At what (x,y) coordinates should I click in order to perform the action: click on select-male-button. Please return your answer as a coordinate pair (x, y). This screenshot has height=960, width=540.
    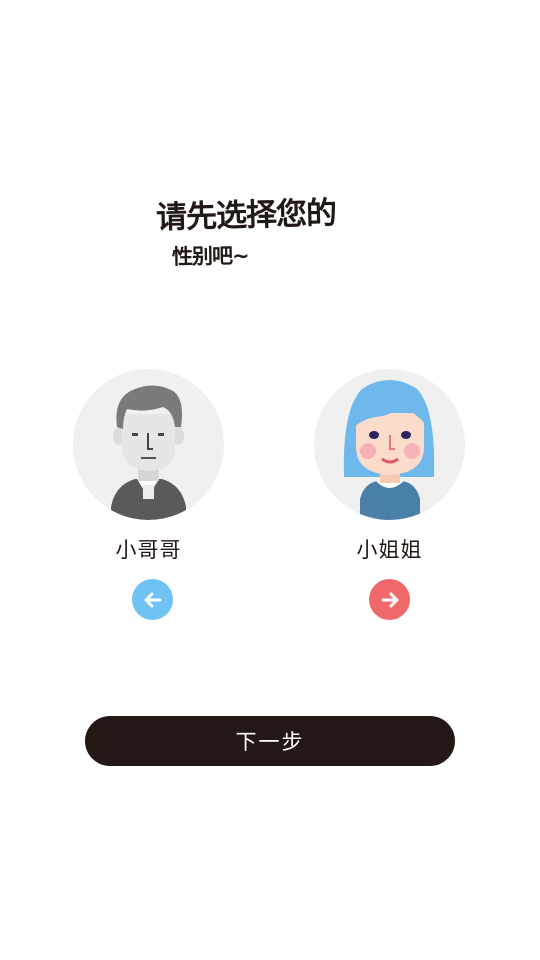
    Looking at the image, I should click on (152, 599).